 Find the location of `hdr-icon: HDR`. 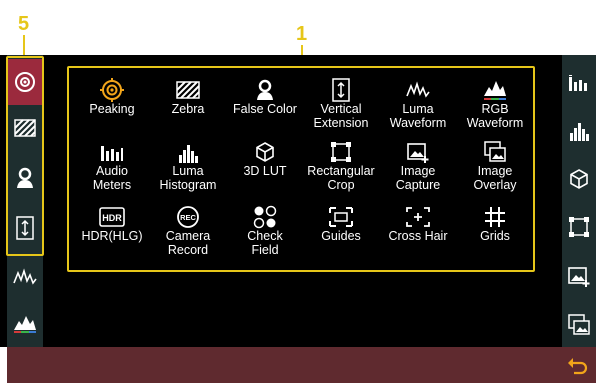

hdr-icon: HDR is located at coordinates (112, 217).